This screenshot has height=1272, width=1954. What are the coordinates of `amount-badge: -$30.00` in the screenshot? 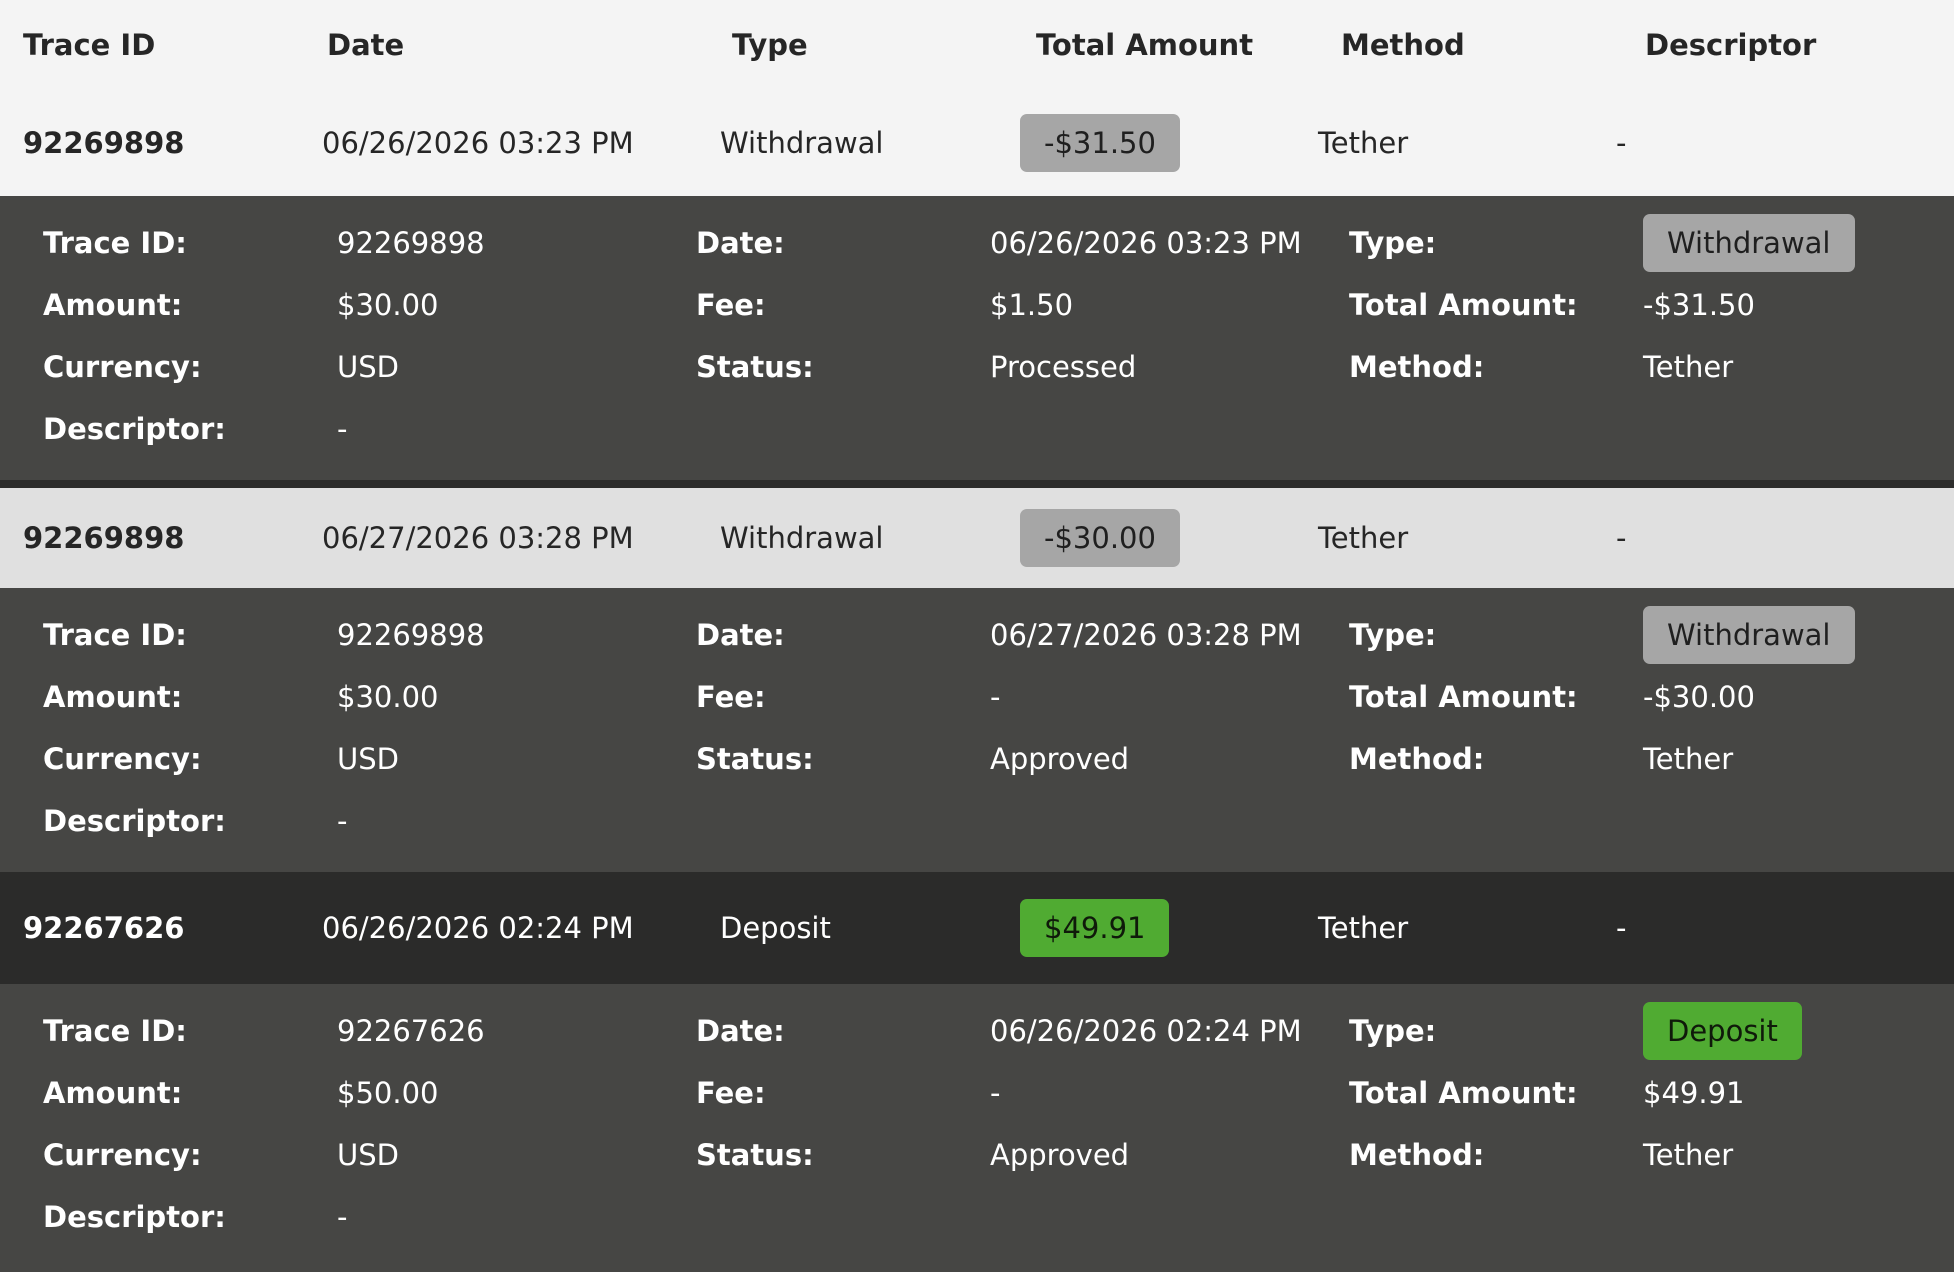 It's located at (1100, 538).